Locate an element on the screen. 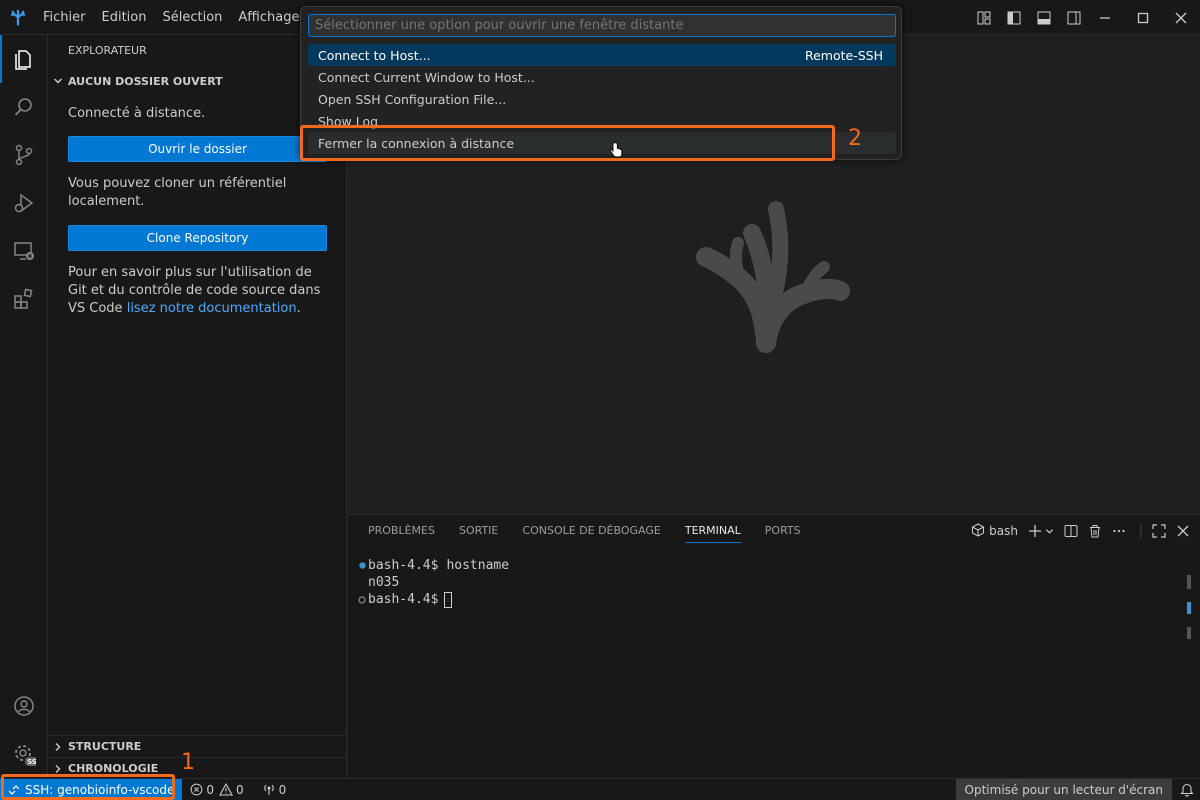 The width and height of the screenshot is (1200, 800). broadcast-icon is located at coordinates (269, 789).